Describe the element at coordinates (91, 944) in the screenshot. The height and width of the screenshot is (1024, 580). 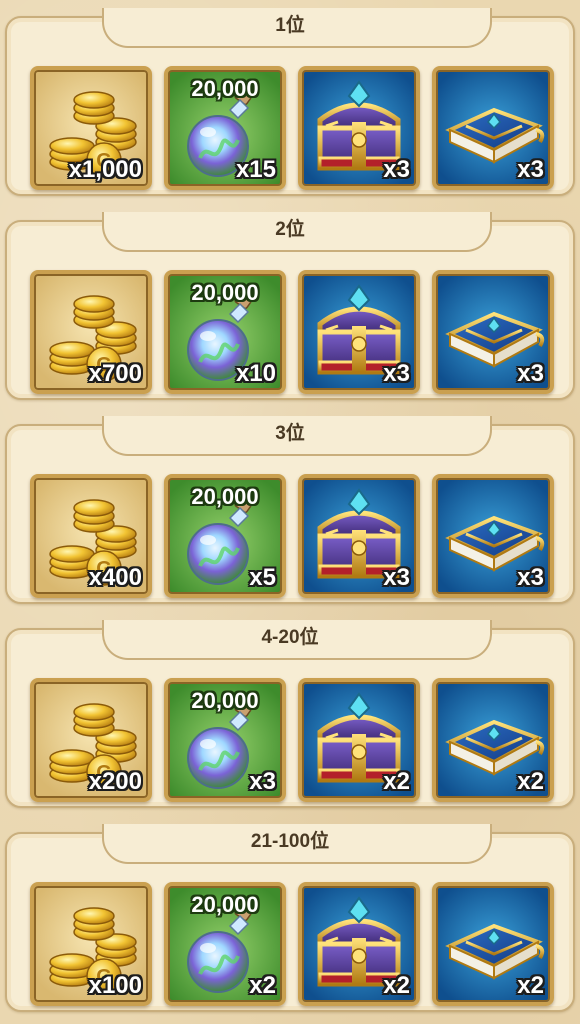
I see `coins-reward: x100` at that location.